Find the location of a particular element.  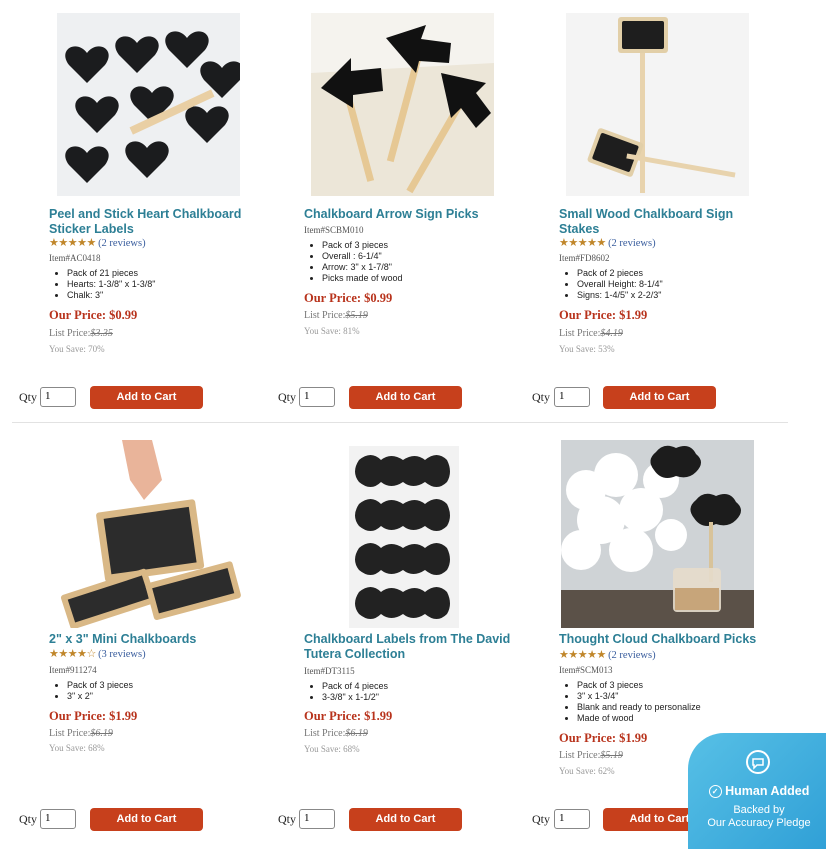

chat-bubble-icon is located at coordinates (758, 762).